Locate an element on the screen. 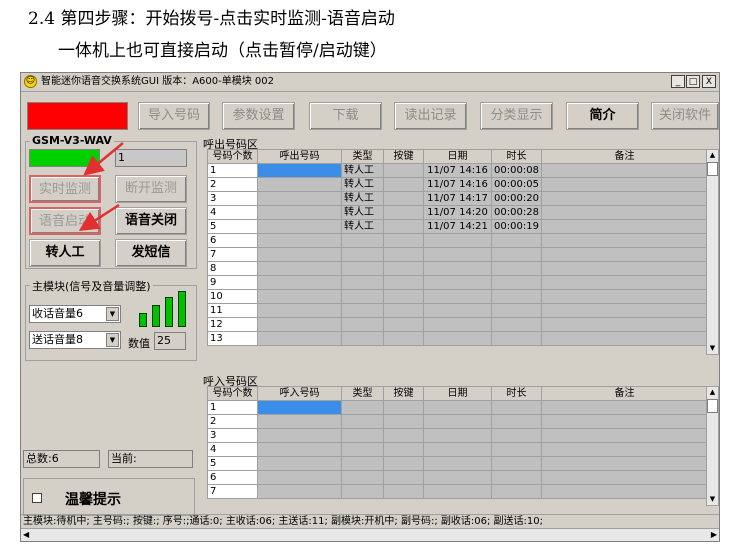 The image size is (729, 548). table-row: 2 转人工 11/07 14:16 00:00:05 is located at coordinates (457, 184).